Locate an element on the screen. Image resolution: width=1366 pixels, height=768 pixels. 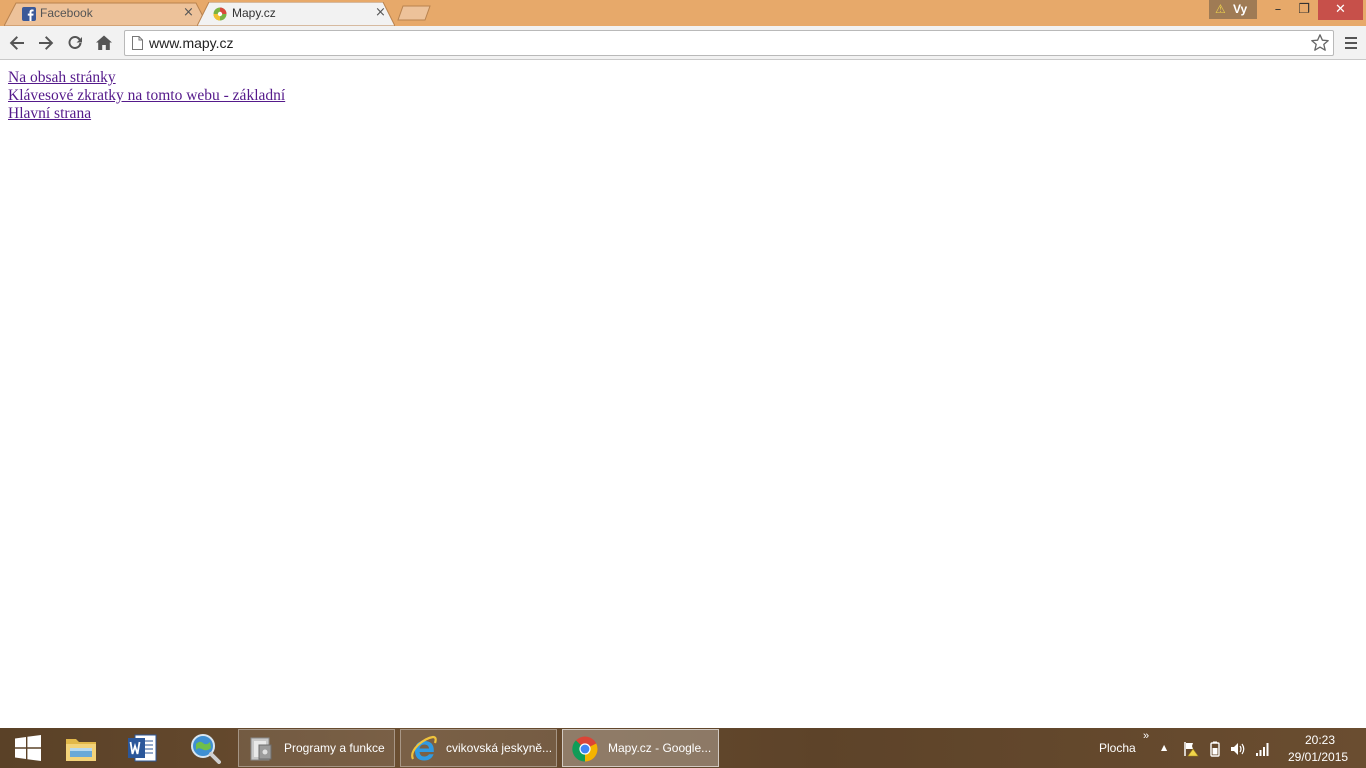
home-icon is located at coordinates (104, 42).